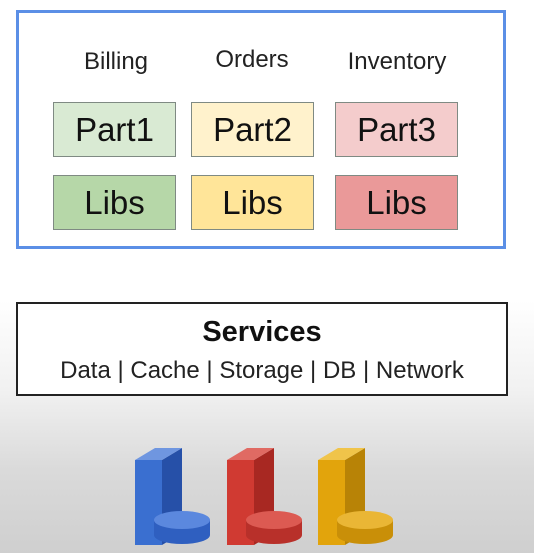  Describe the element at coordinates (114, 202) in the screenshot. I see `billing-libs-box: Libs` at that location.